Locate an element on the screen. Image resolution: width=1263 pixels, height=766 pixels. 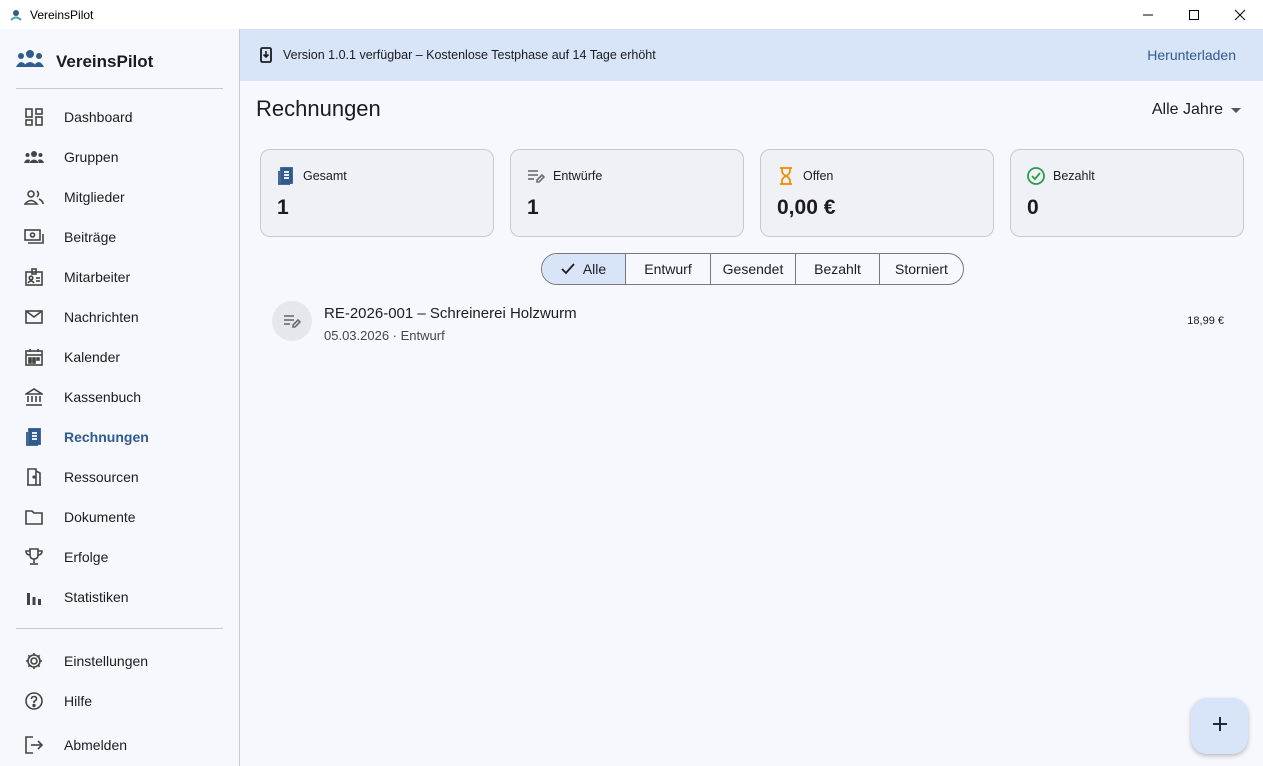
sidebar-item-contributions: Beiträge is located at coordinates (119, 237).